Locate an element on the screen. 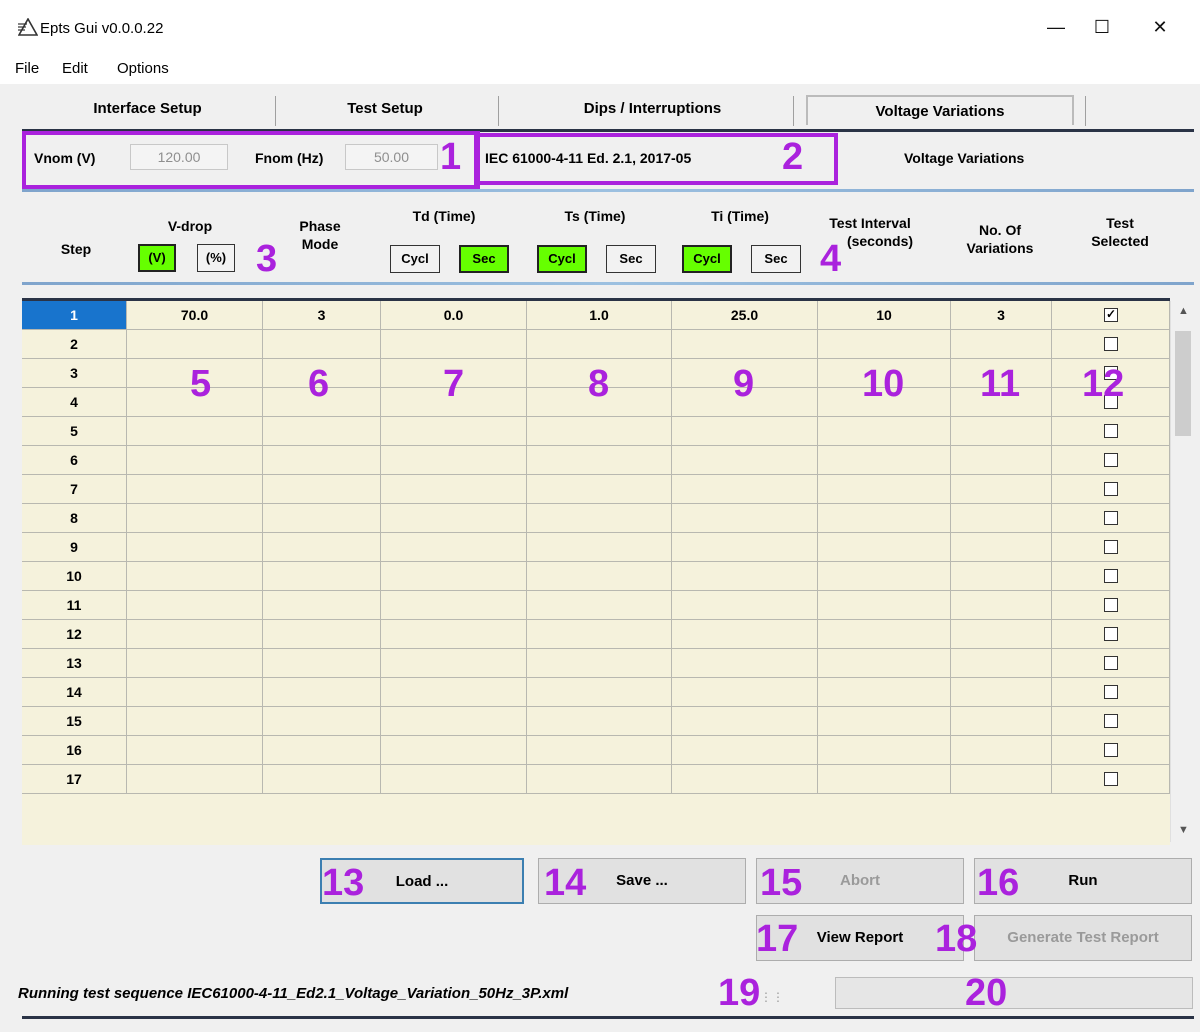  variations-cell: 3 is located at coordinates (1001, 315).